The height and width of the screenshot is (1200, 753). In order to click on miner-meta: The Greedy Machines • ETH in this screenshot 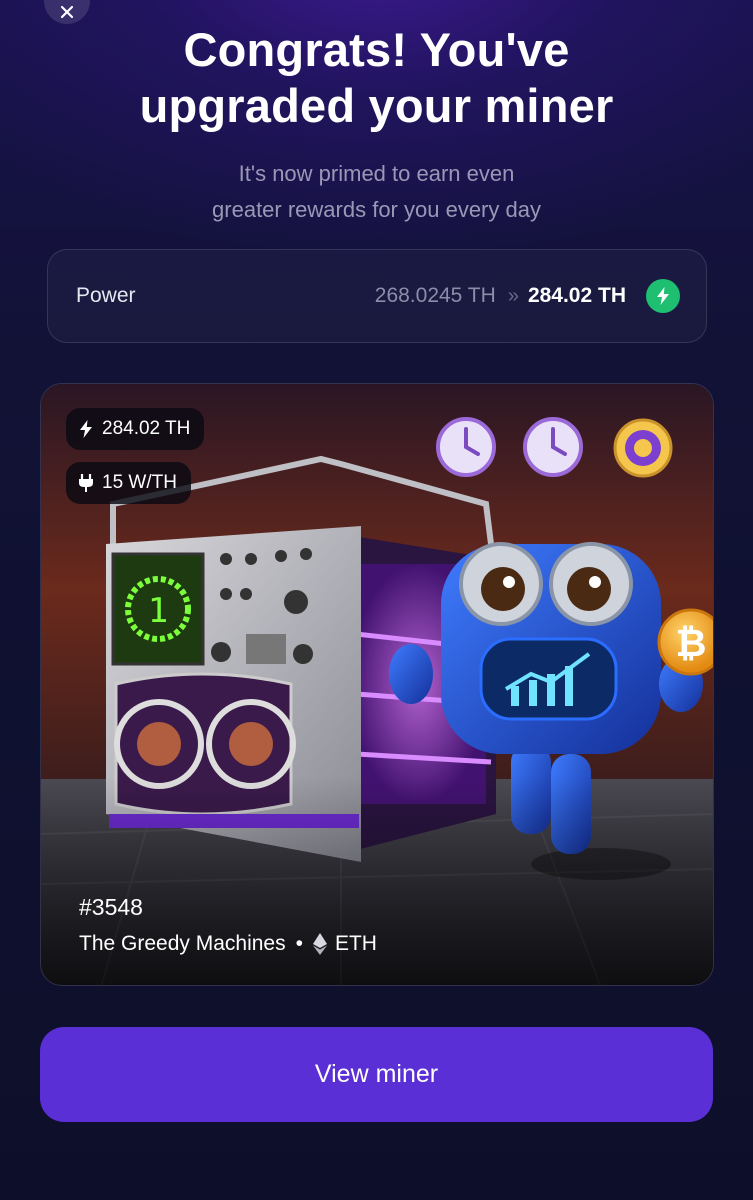, I will do `click(228, 944)`.